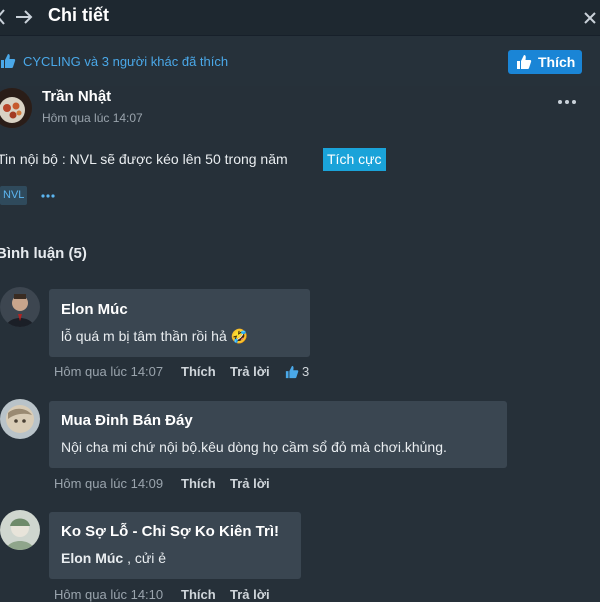 The image size is (600, 602). What do you see at coordinates (354, 159) in the screenshot?
I see `sentiment-badge: Tích cực` at bounding box center [354, 159].